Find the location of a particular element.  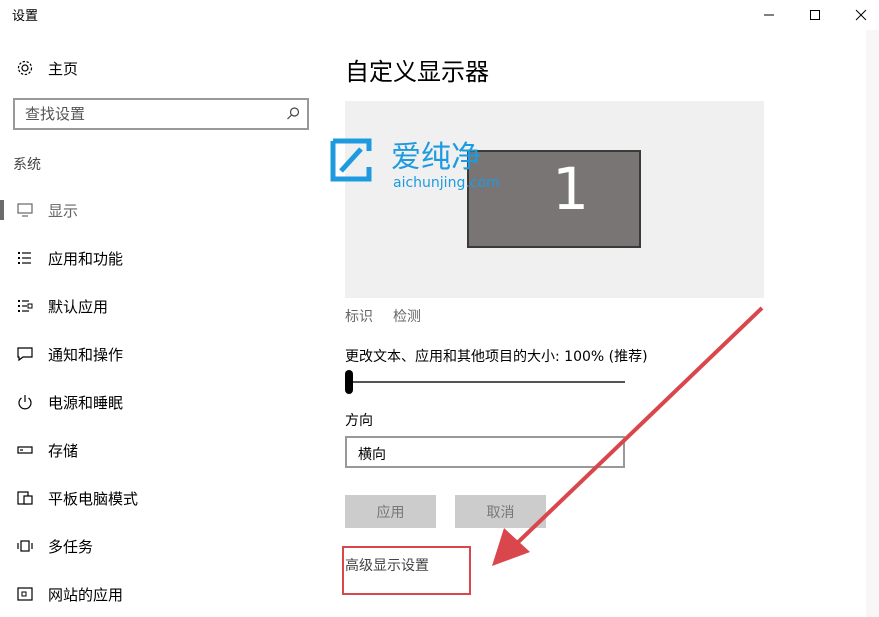

search-icon is located at coordinates (293, 114).